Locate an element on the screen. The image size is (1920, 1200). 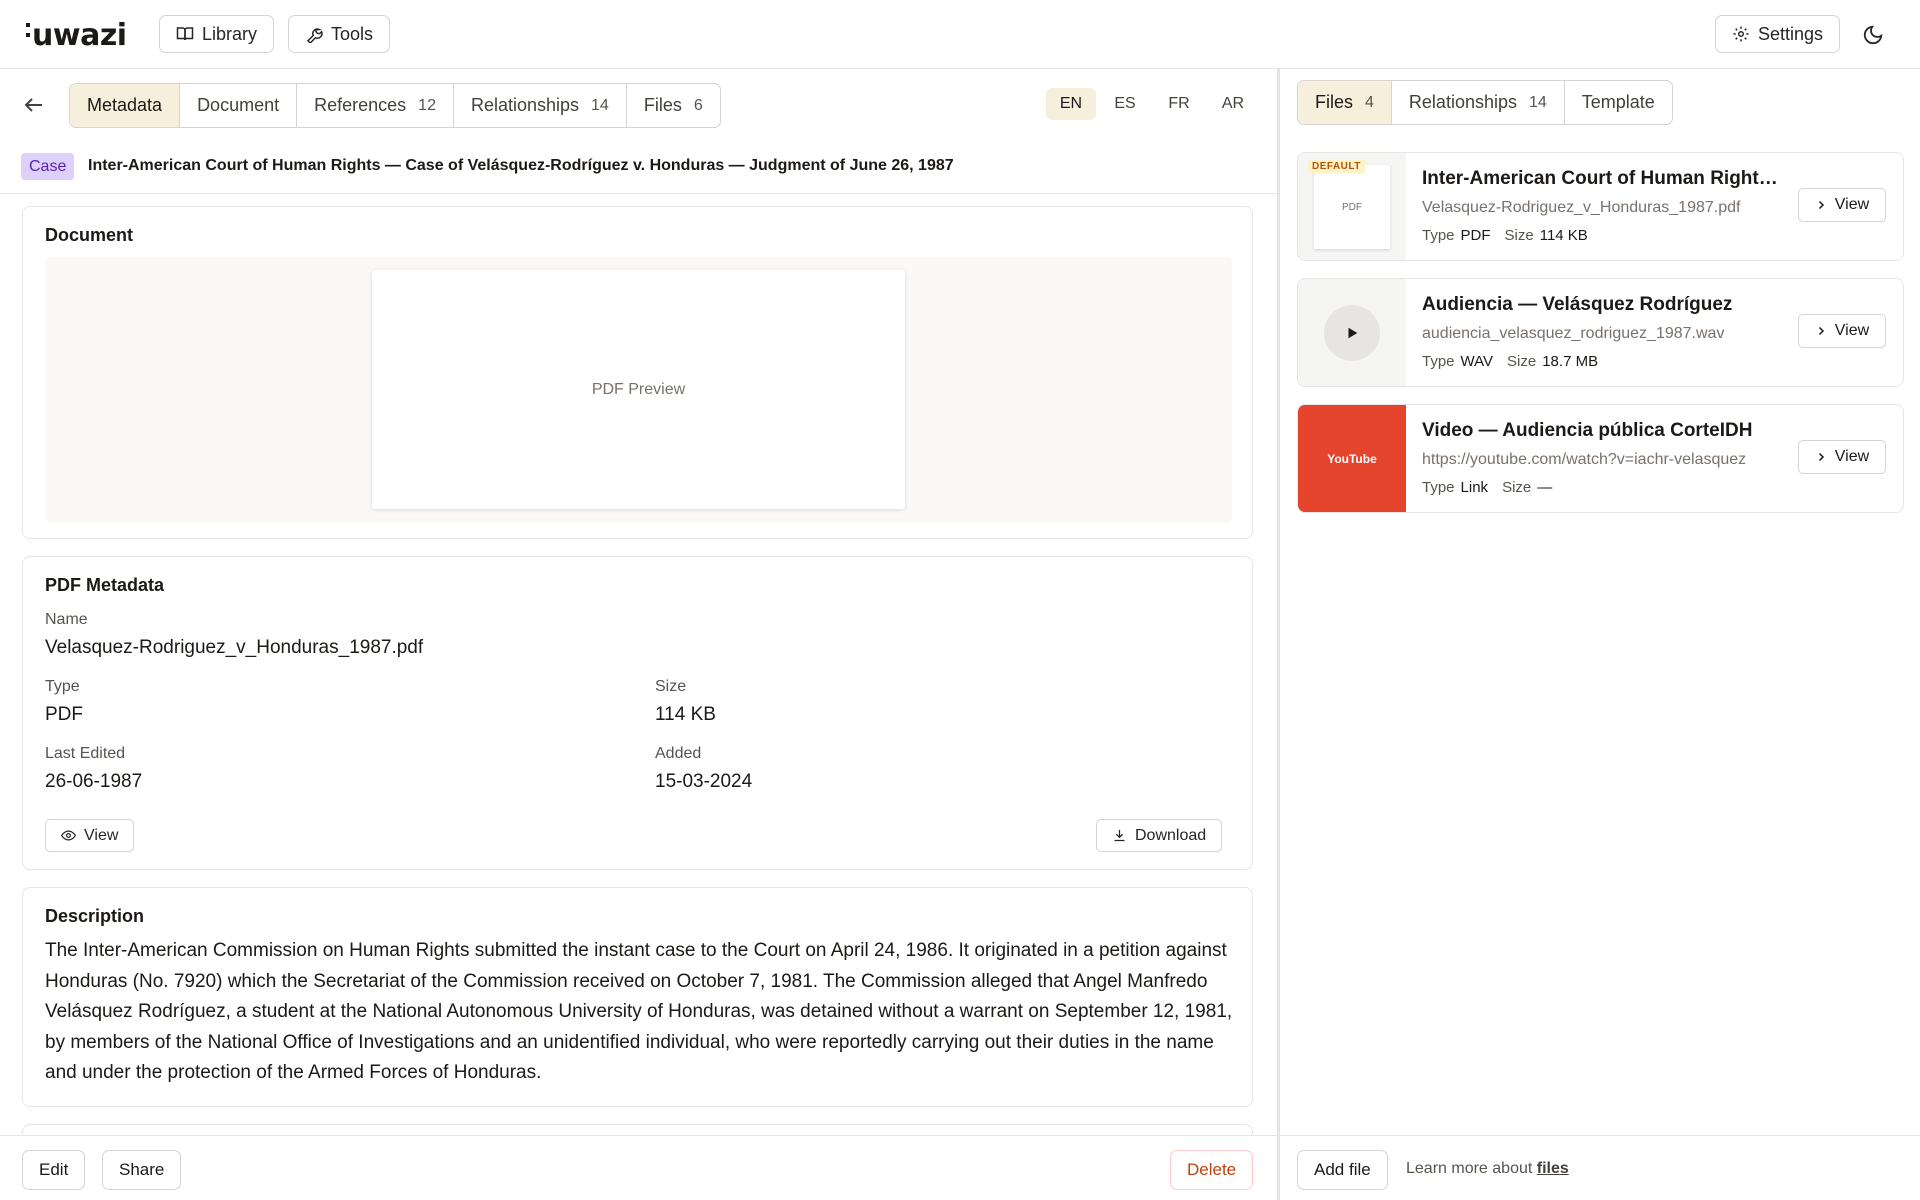
default-badge: DEFAULT is located at coordinates (1336, 166).